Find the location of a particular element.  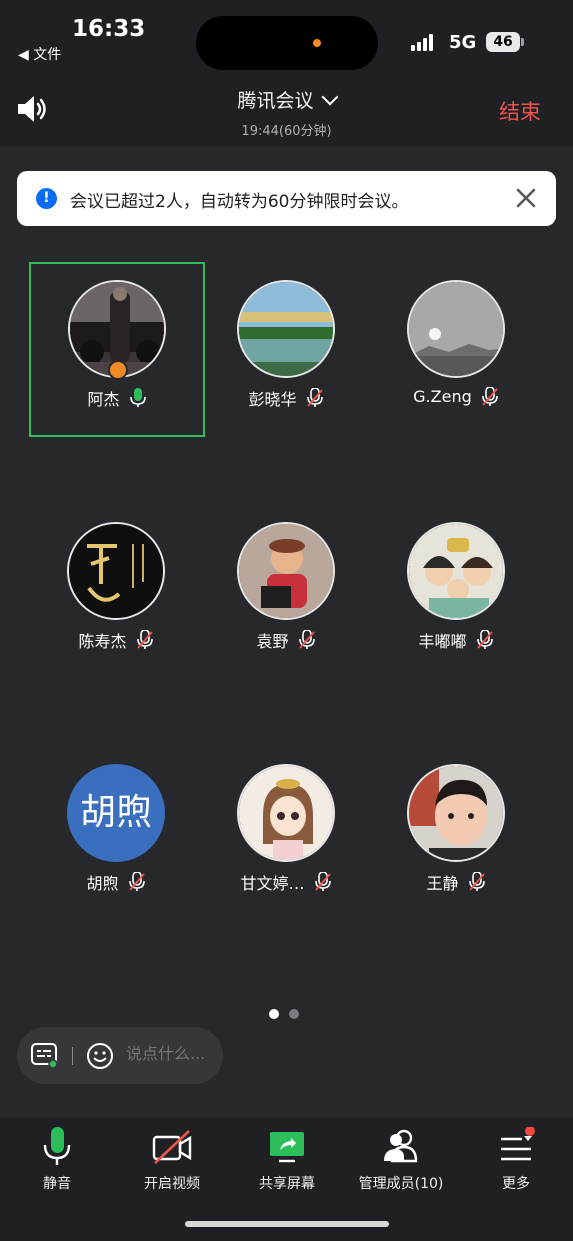

meeting-header: 腾讯会议 19:44(60分钟) 结束 is located at coordinates (286, 113).